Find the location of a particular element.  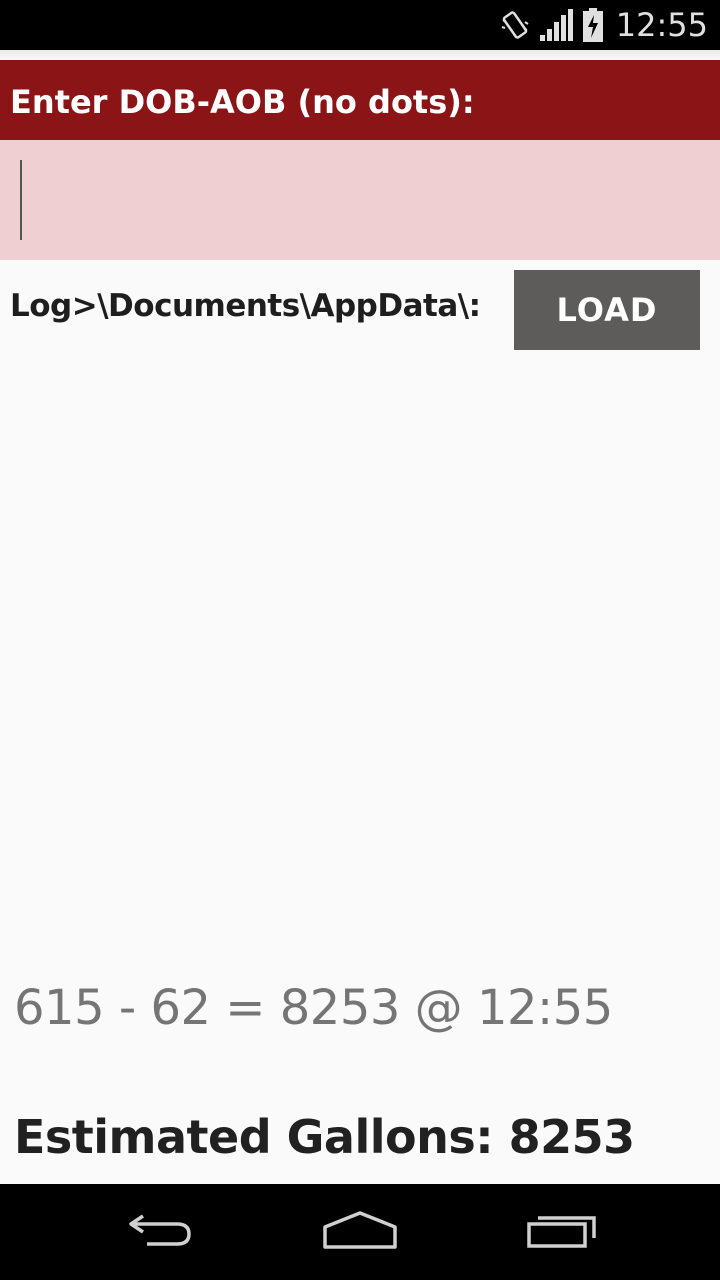

back-button is located at coordinates (160, 1232).